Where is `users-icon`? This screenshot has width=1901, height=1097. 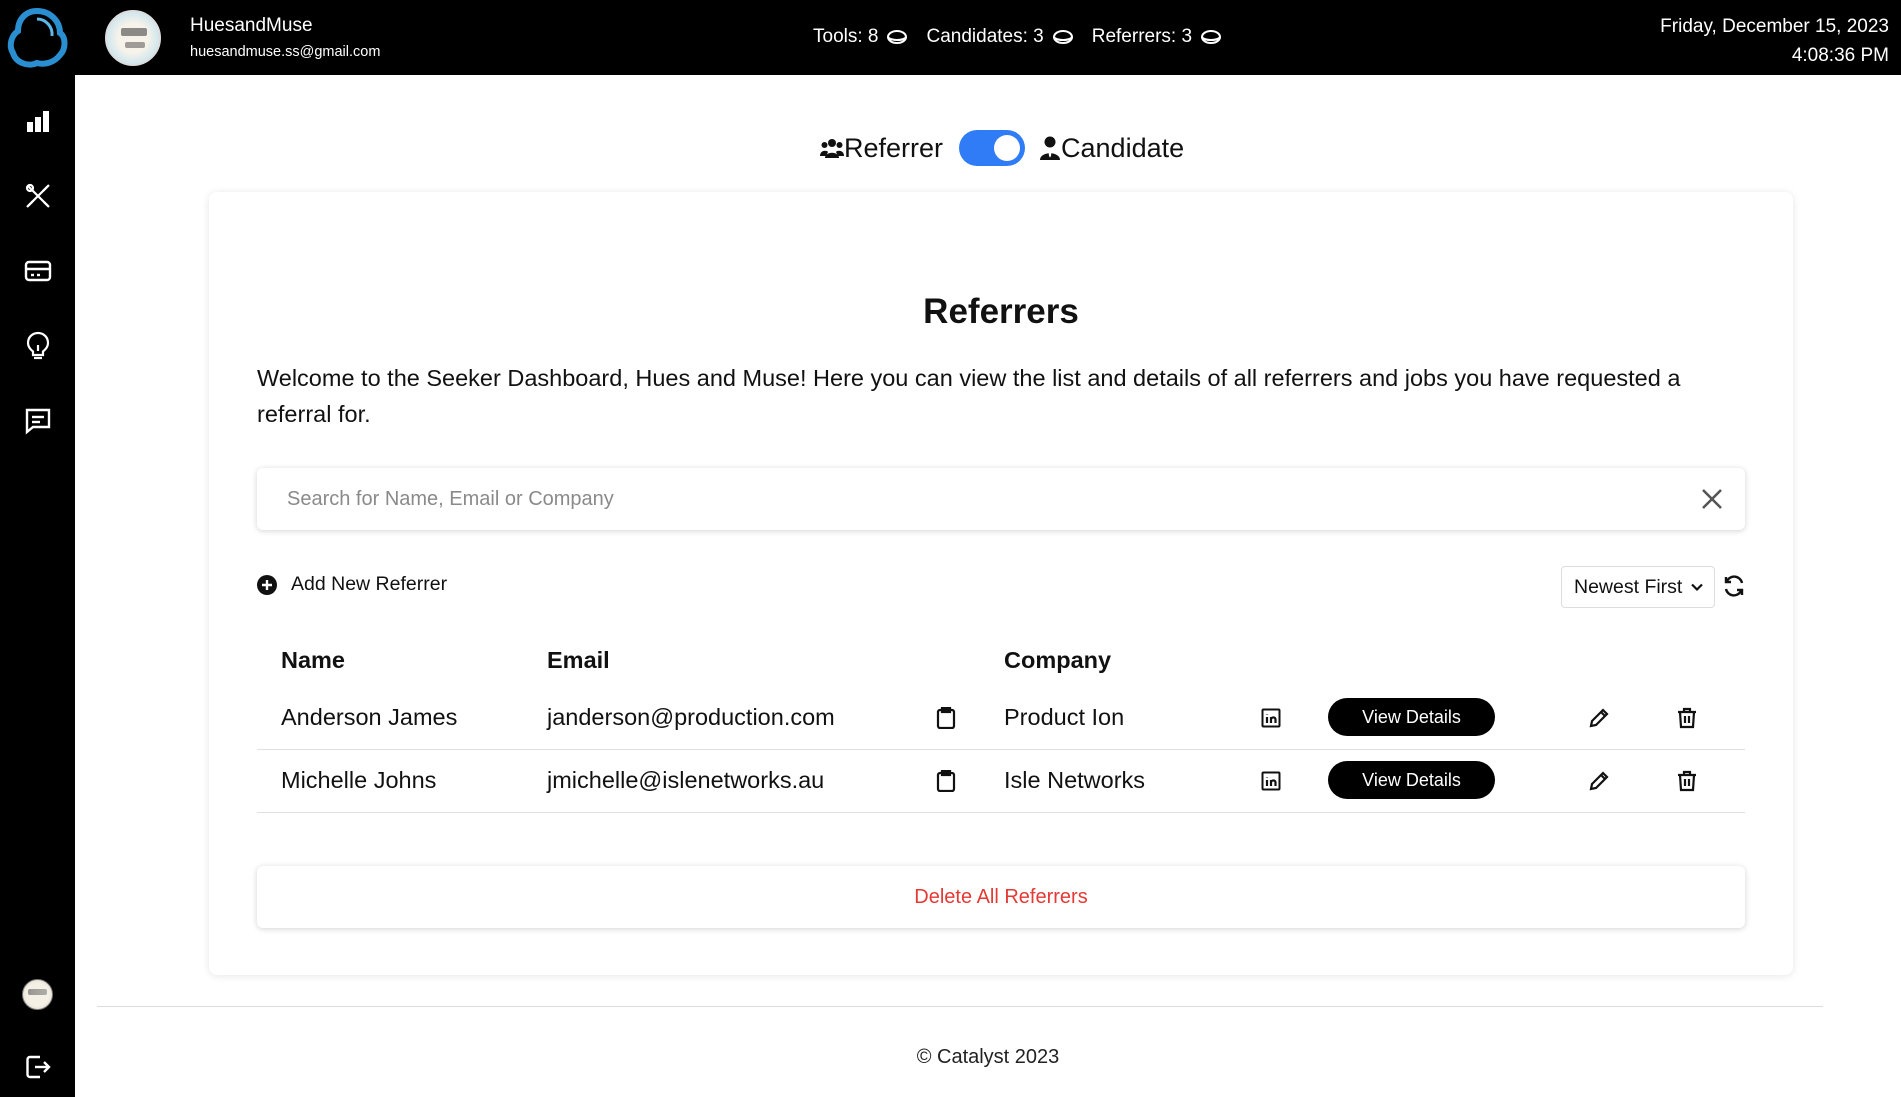 users-icon is located at coordinates (832, 148).